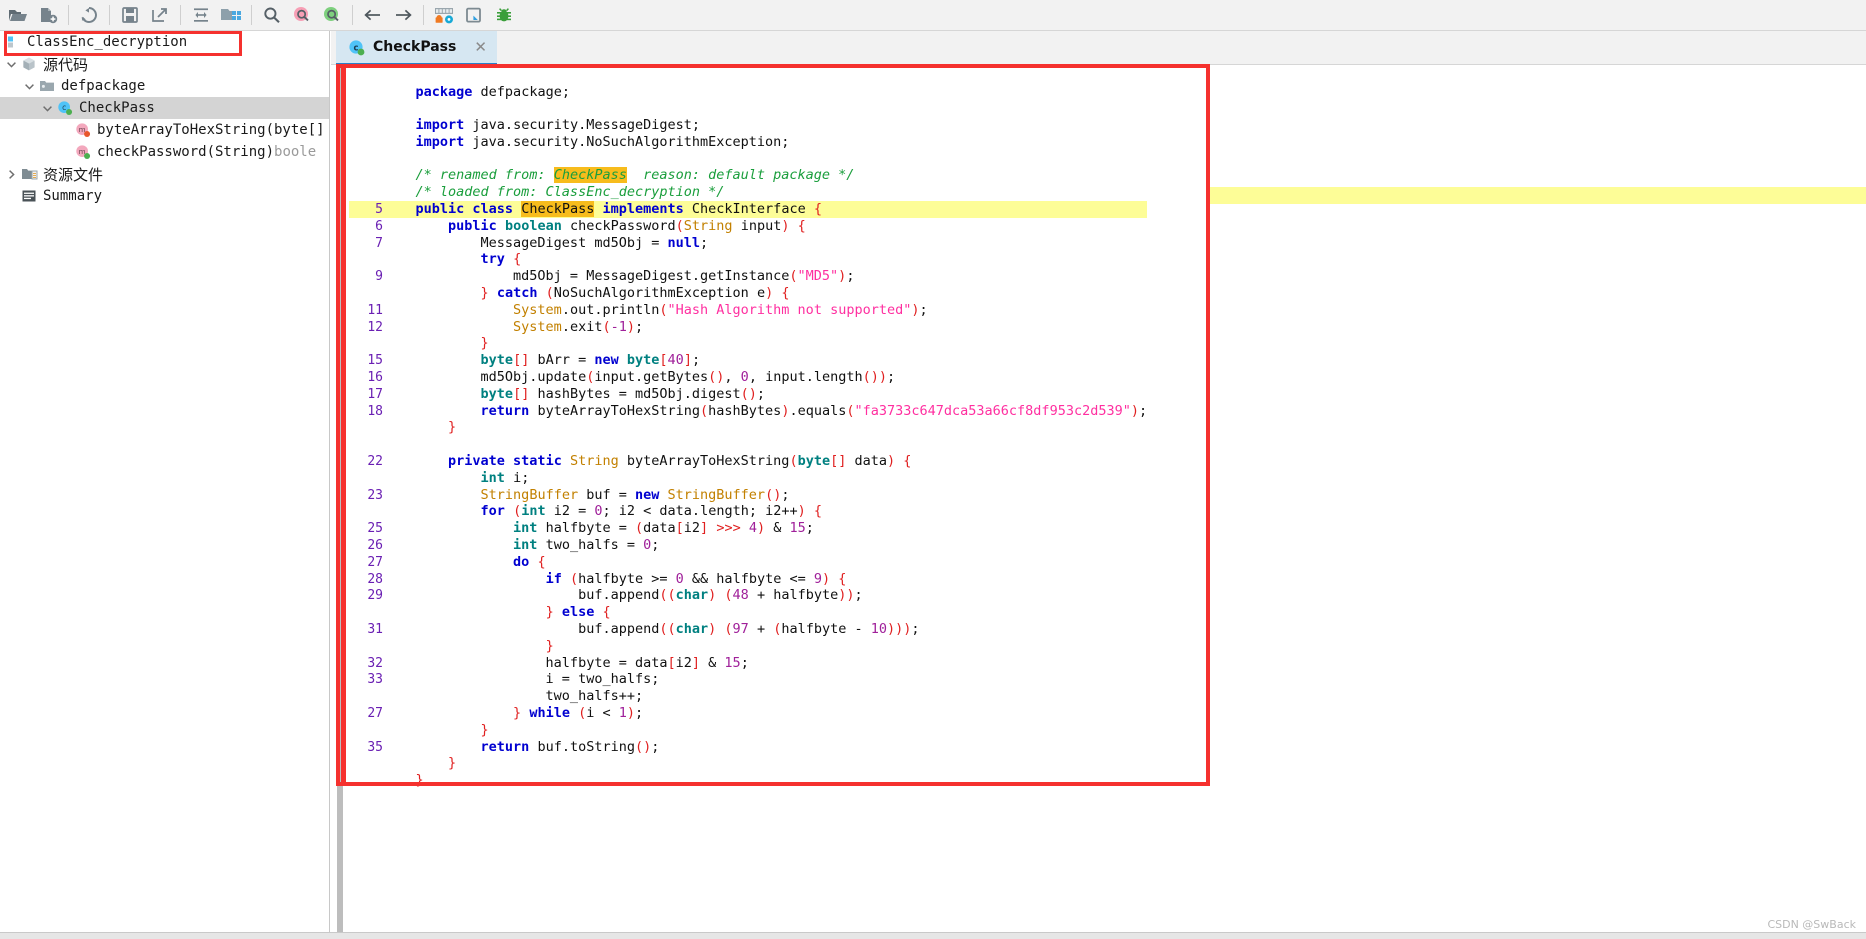 The width and height of the screenshot is (1866, 939). What do you see at coordinates (164, 42) in the screenshot?
I see `tree-item-project-root: ClassEnc_decryption` at bounding box center [164, 42].